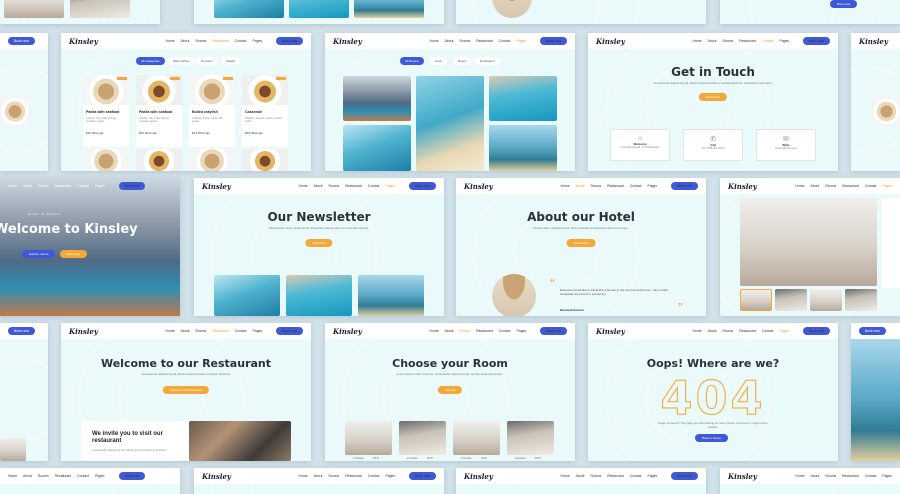  I want to click on filter-hotel: Hotel, so click(439, 61).